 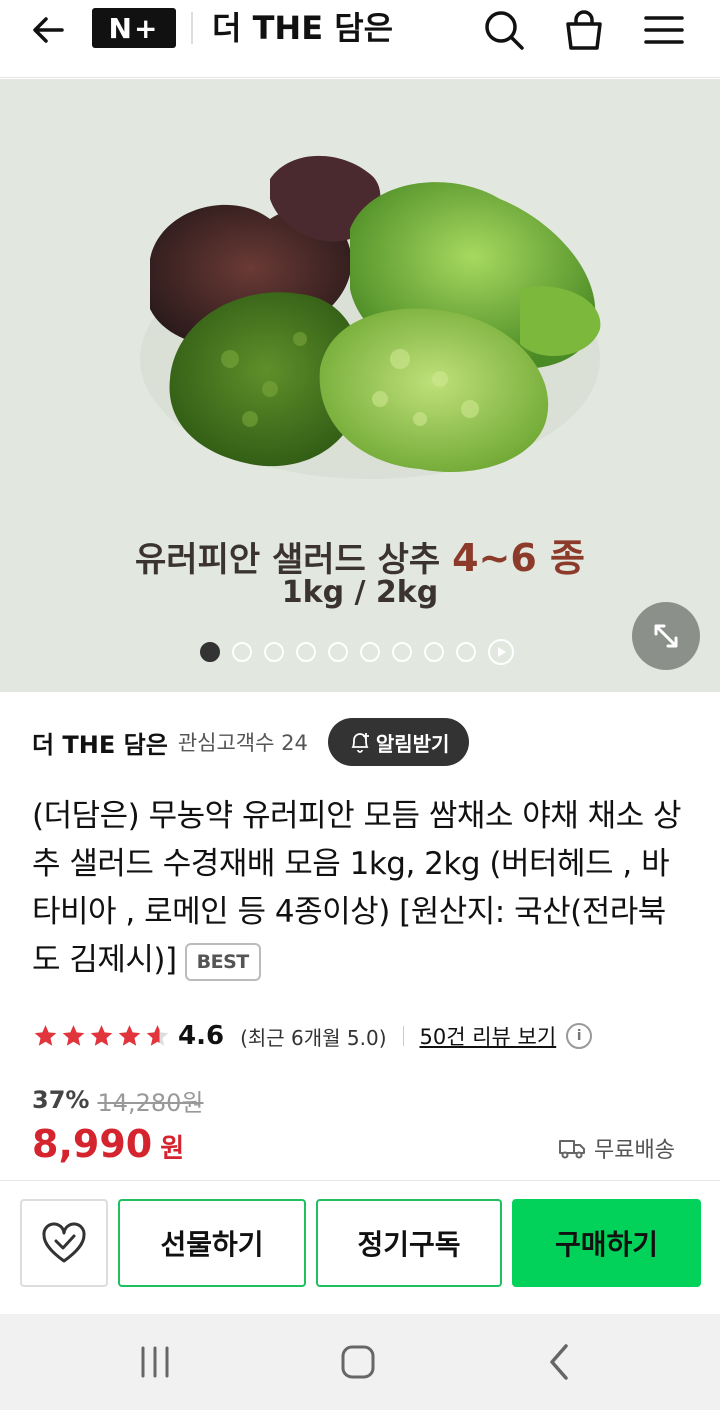 I want to click on notification-button: 알림받기, so click(x=398, y=742).